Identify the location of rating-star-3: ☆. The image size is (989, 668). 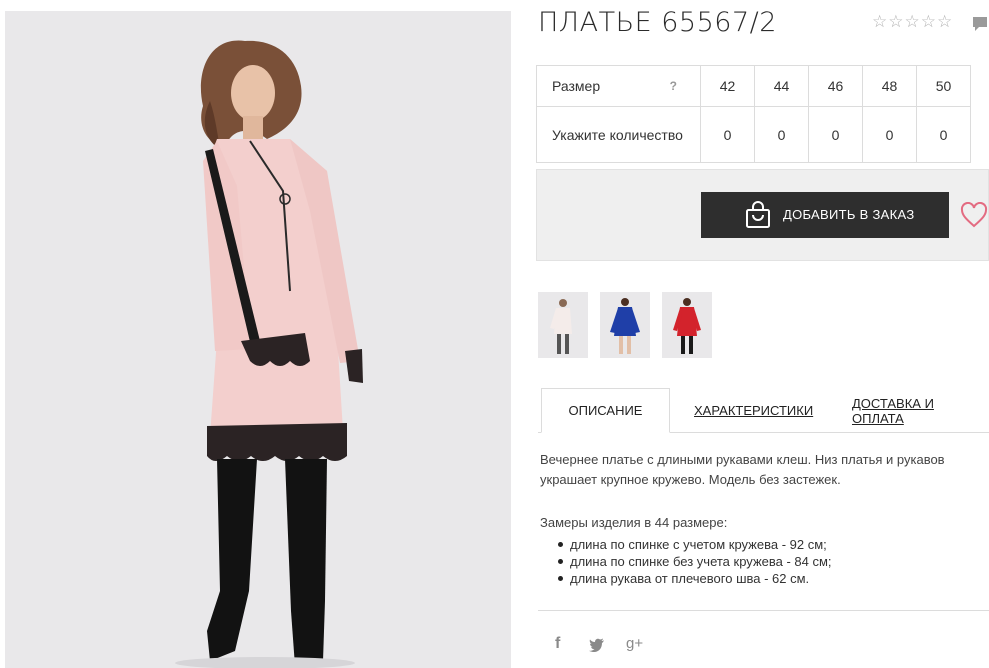
(912, 22).